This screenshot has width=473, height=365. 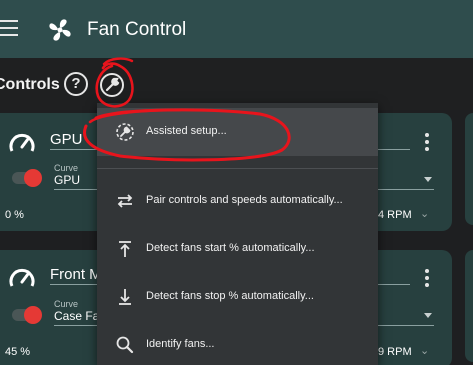 What do you see at coordinates (60, 30) in the screenshot?
I see `fan-logo-icon` at bounding box center [60, 30].